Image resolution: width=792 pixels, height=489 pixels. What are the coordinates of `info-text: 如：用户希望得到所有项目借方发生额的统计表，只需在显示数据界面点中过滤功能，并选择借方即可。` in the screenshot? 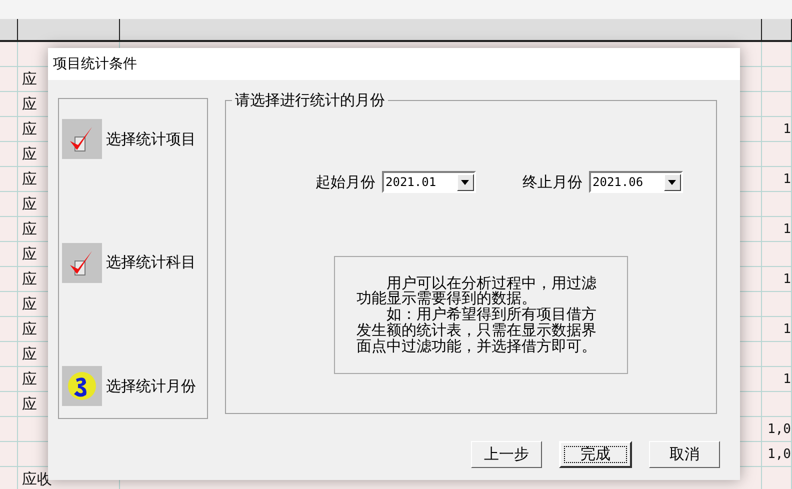 It's located at (476, 330).